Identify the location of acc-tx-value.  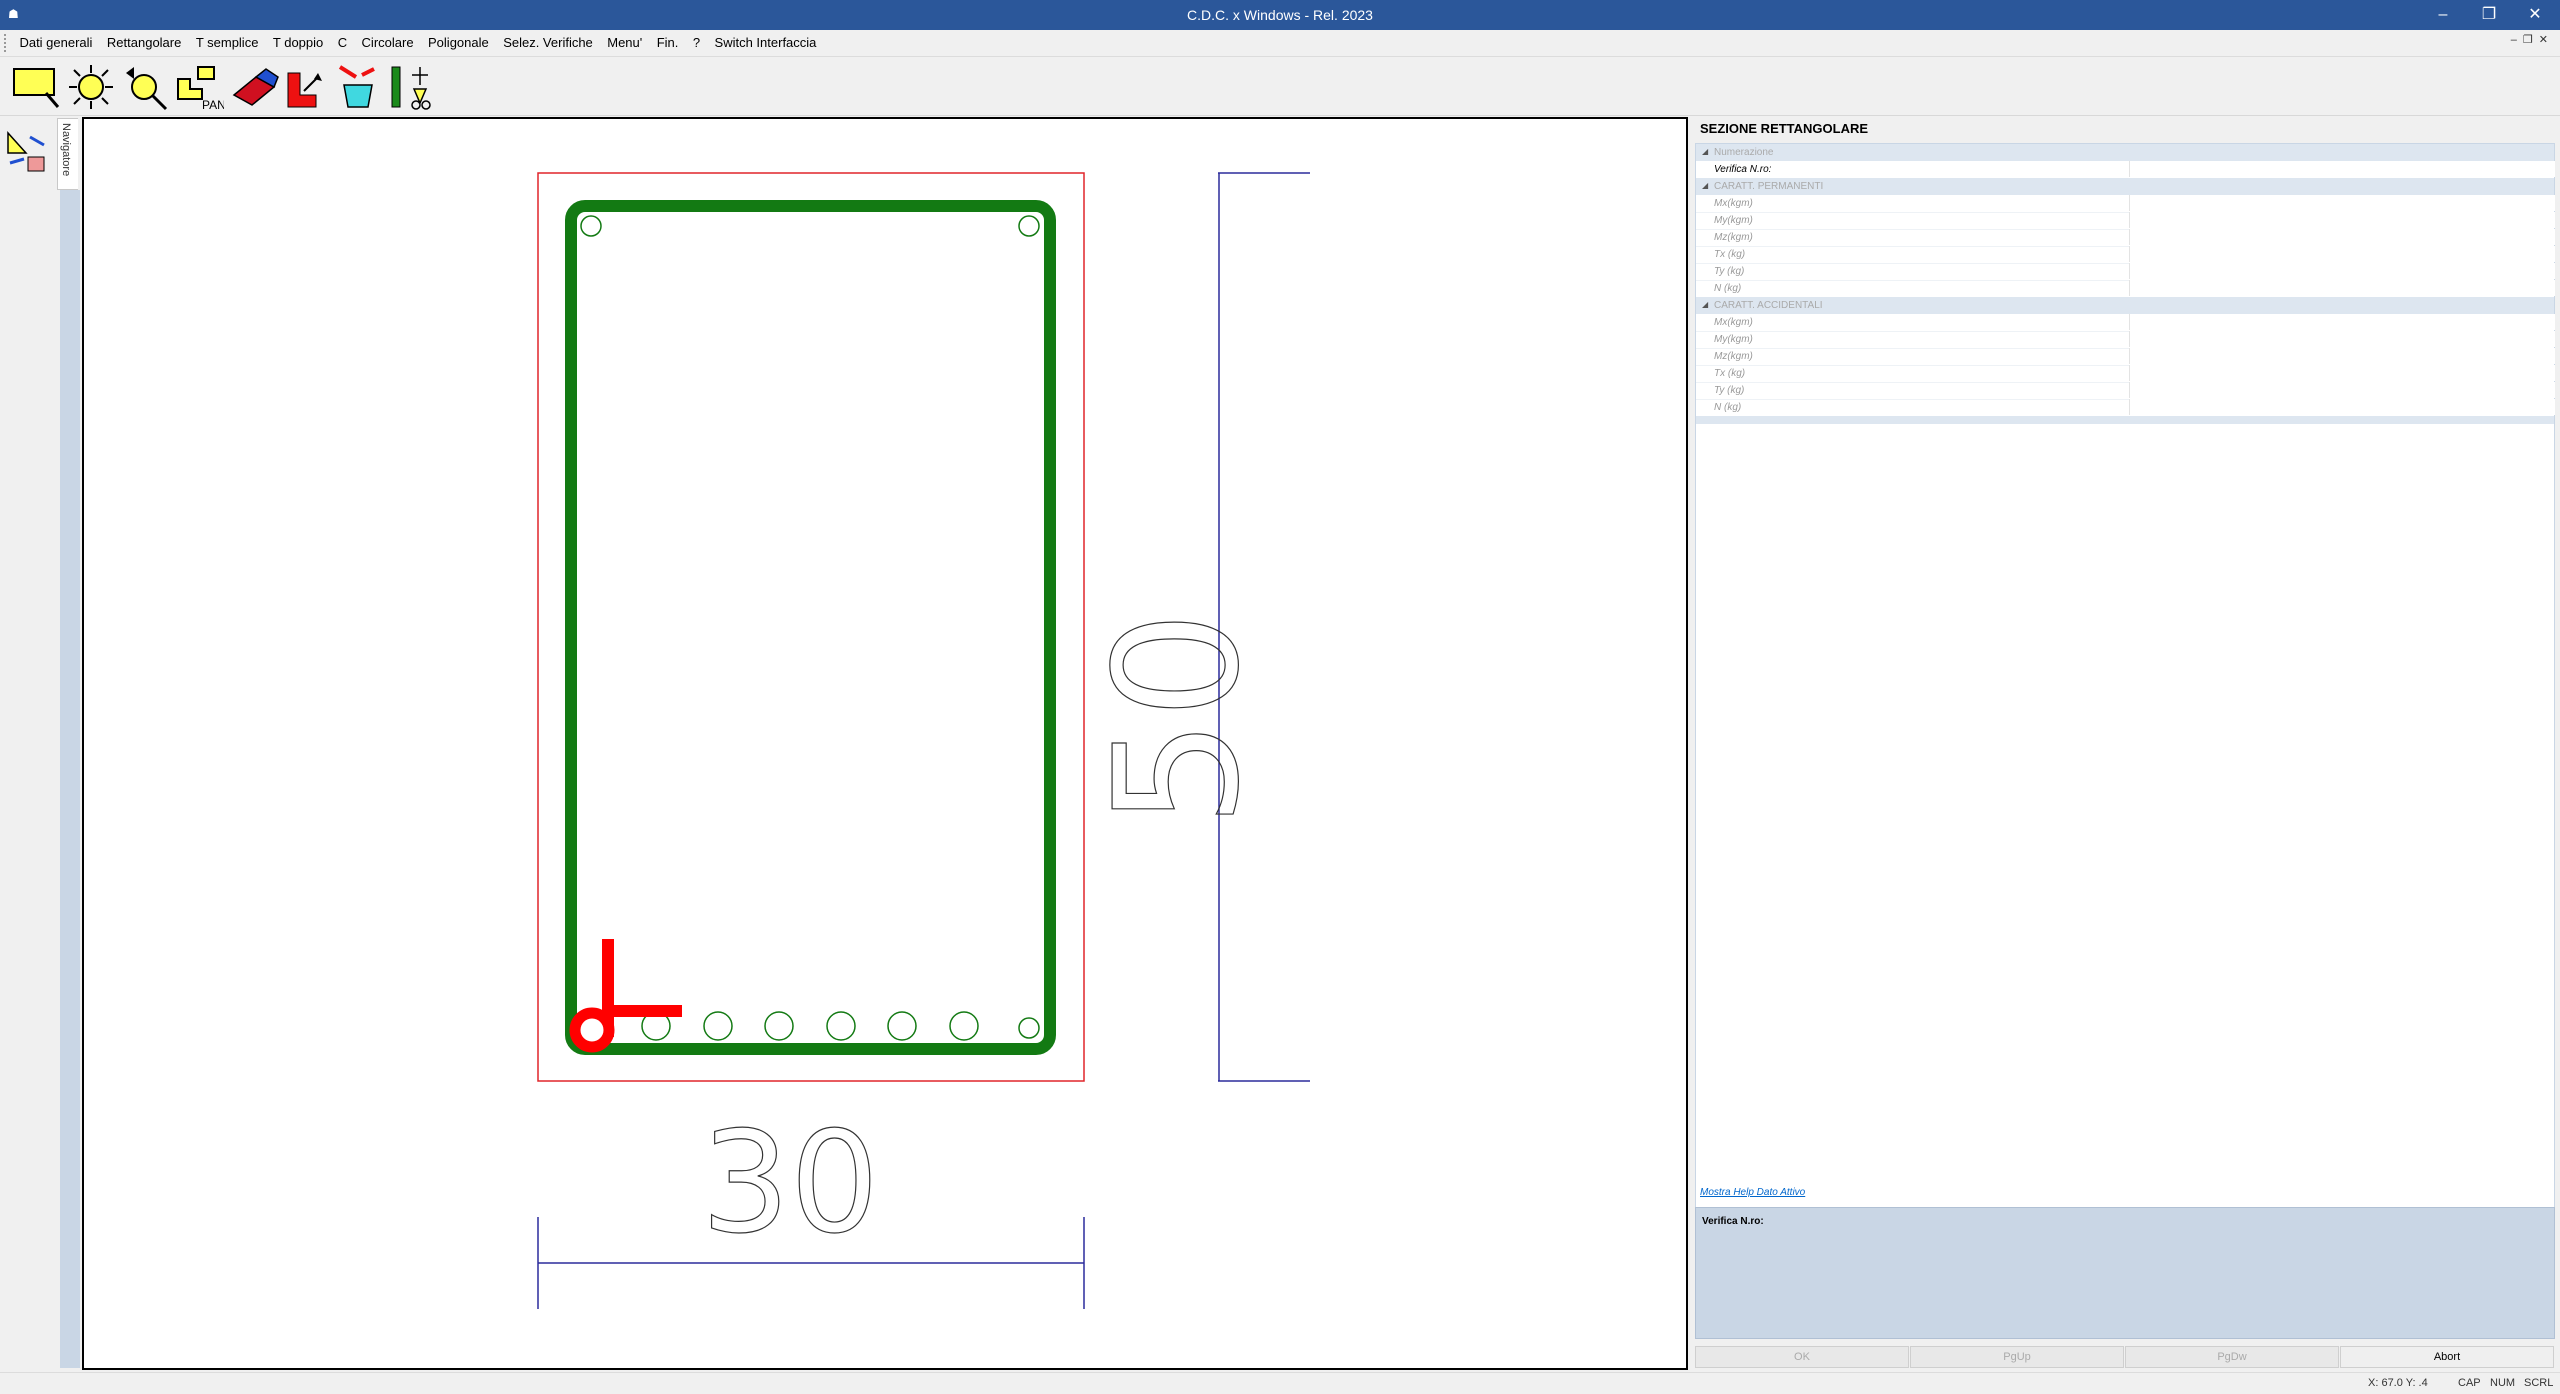
(2342, 373).